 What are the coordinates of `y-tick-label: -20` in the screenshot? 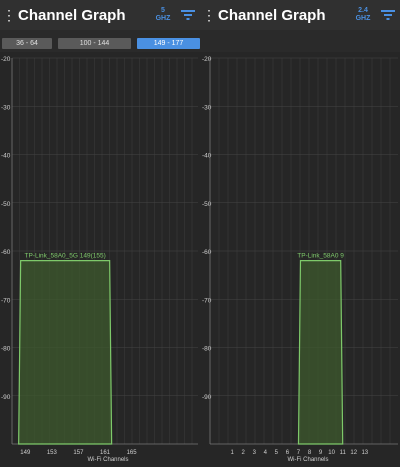 It's located at (6, 59).